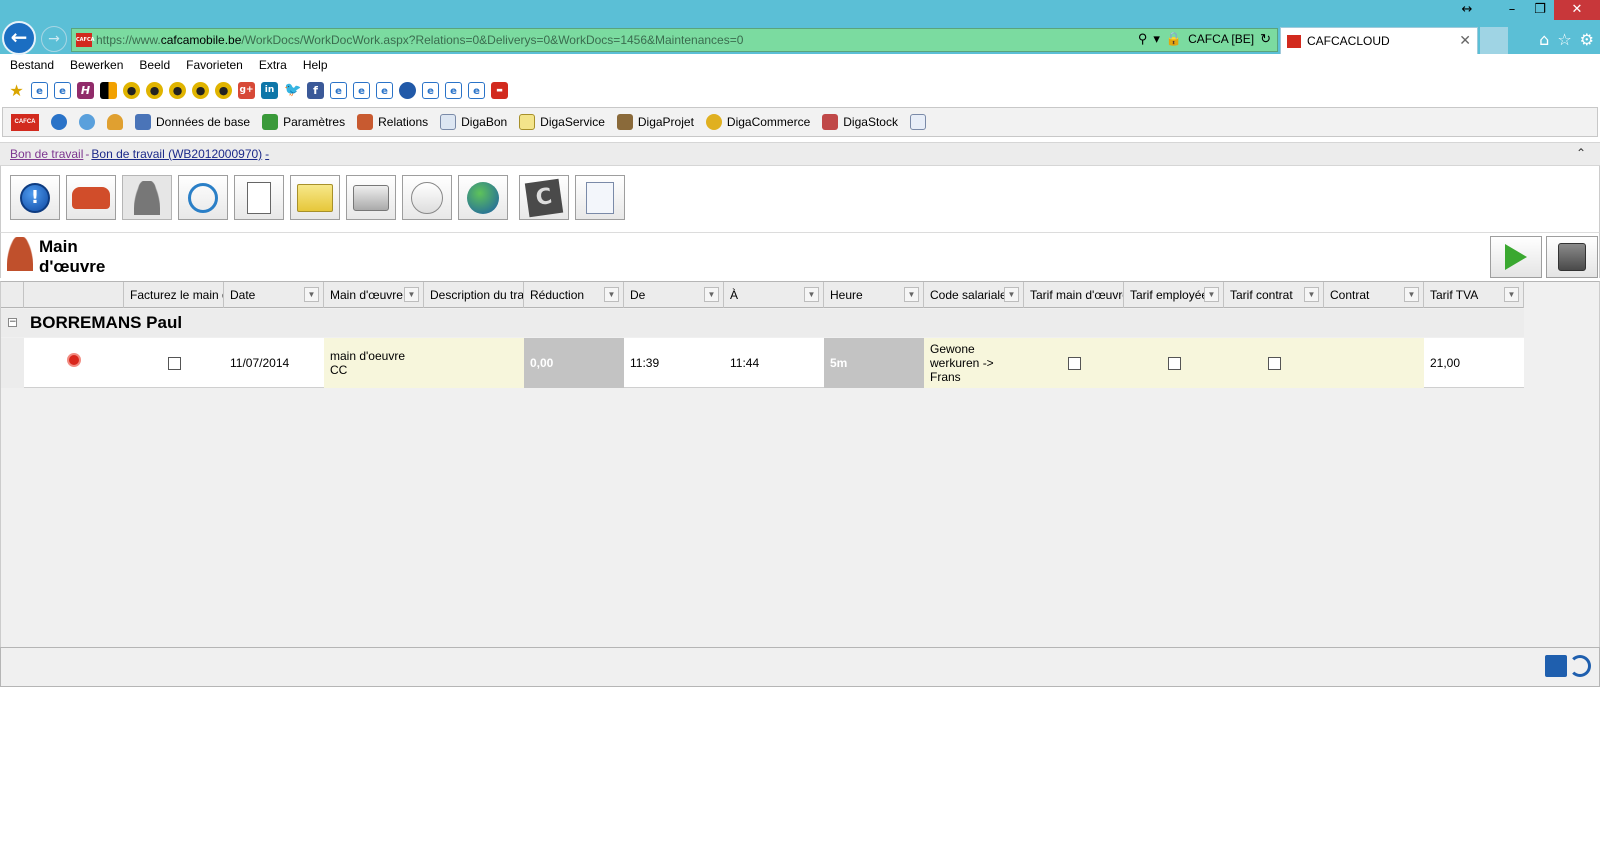  What do you see at coordinates (147, 197) in the screenshot?
I see `labour-button` at bounding box center [147, 197].